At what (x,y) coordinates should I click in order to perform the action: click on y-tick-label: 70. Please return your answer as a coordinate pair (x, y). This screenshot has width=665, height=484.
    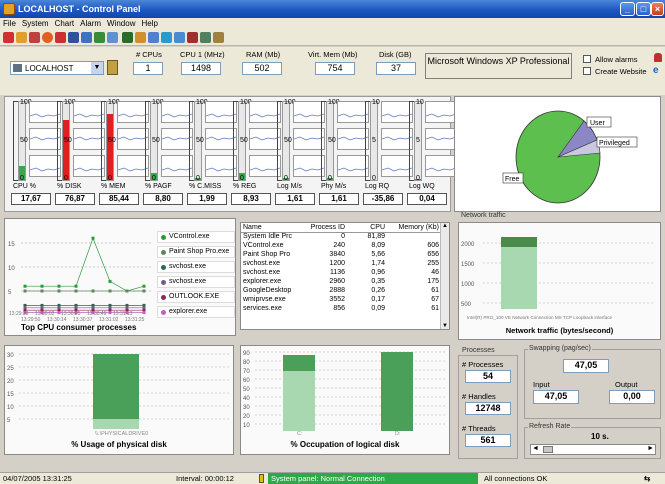
    Looking at the image, I should click on (246, 372).